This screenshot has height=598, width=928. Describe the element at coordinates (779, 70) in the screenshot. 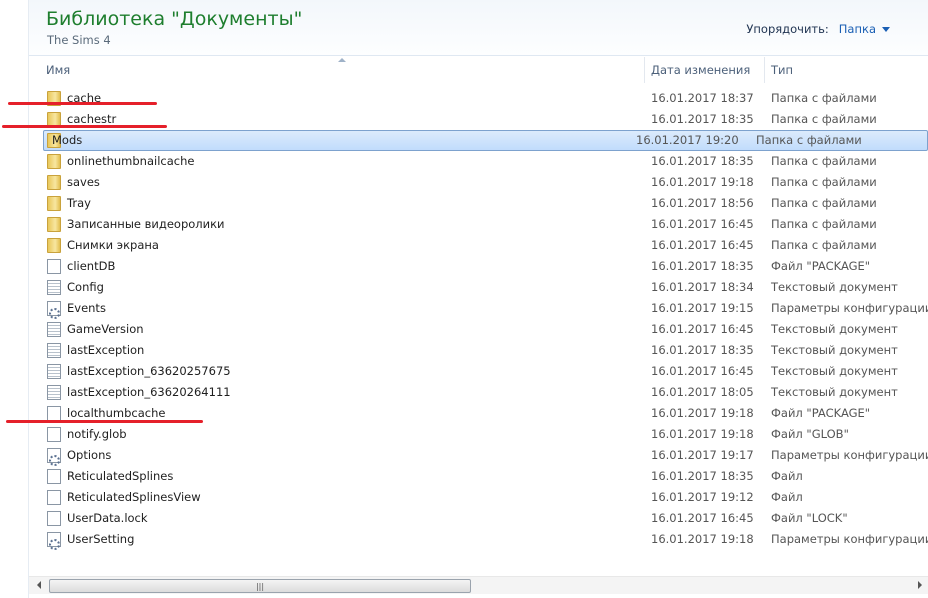

I see `column-header-type: Тип` at that location.